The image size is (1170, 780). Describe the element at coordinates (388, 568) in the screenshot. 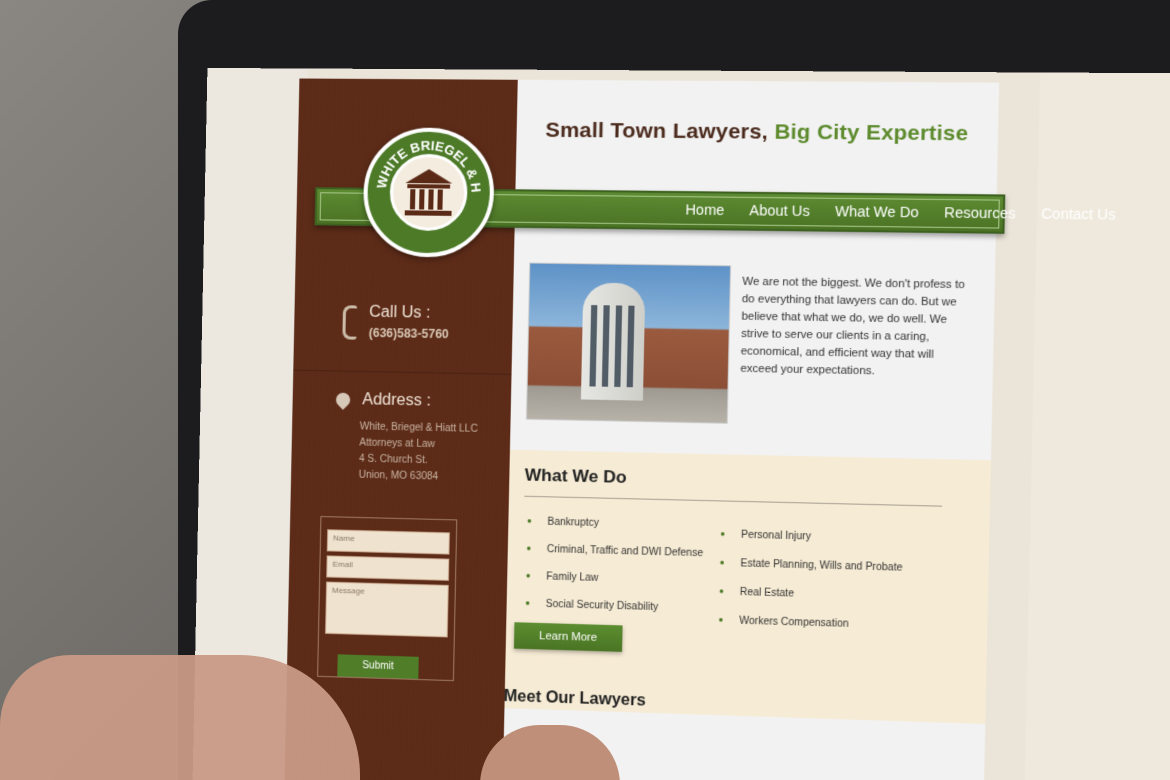

I see `email-field: Email` at that location.